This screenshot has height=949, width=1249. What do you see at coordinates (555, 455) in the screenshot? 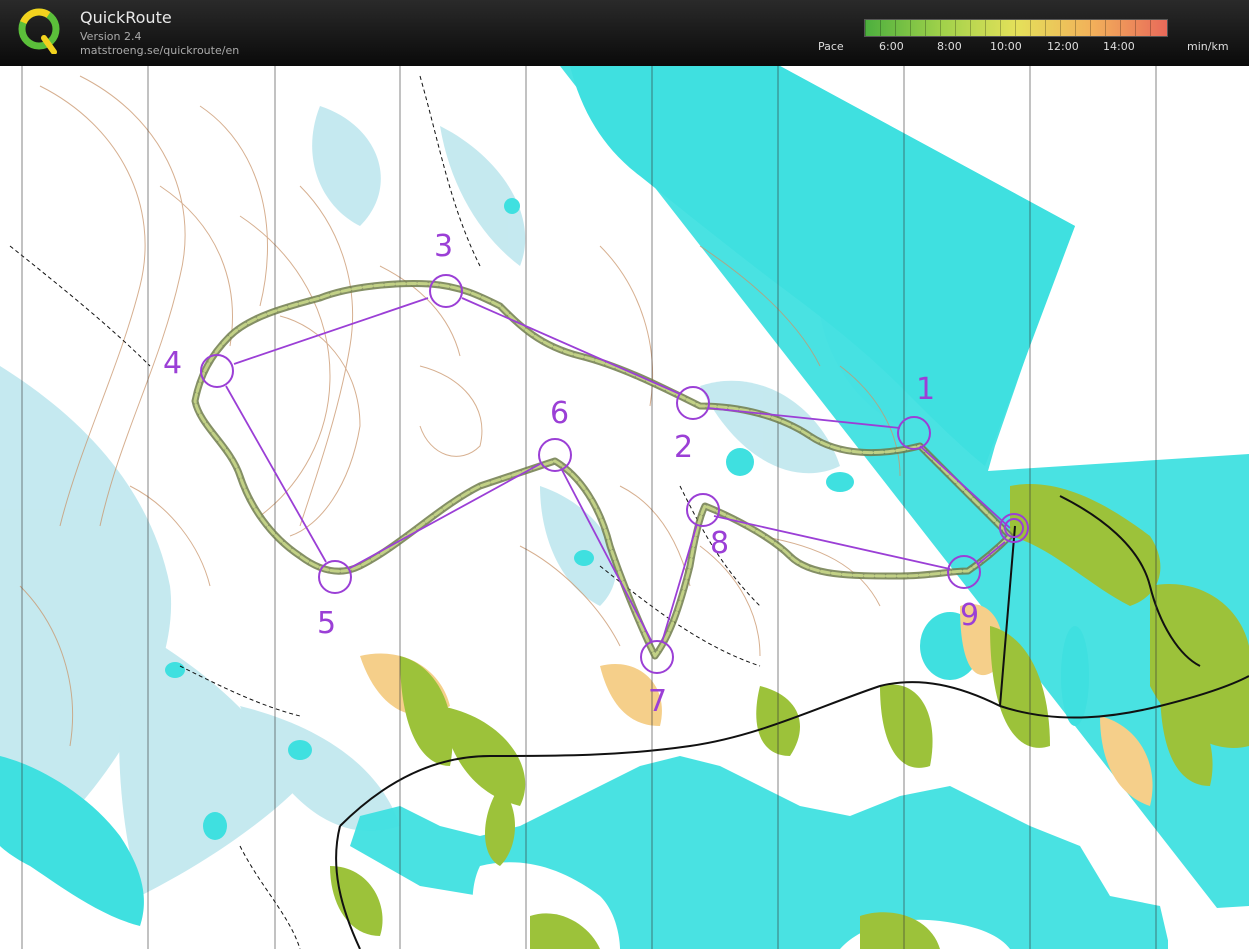
I see `control-6-circle` at bounding box center [555, 455].